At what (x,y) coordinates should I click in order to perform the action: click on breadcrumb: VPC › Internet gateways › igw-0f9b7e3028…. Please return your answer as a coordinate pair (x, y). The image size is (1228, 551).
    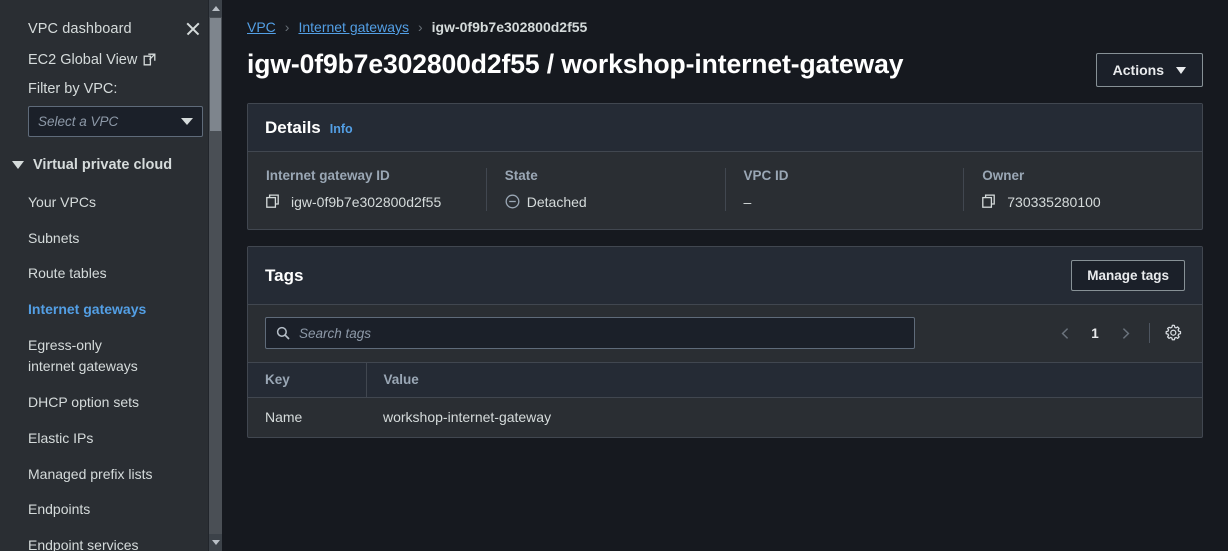
    Looking at the image, I should click on (725, 17).